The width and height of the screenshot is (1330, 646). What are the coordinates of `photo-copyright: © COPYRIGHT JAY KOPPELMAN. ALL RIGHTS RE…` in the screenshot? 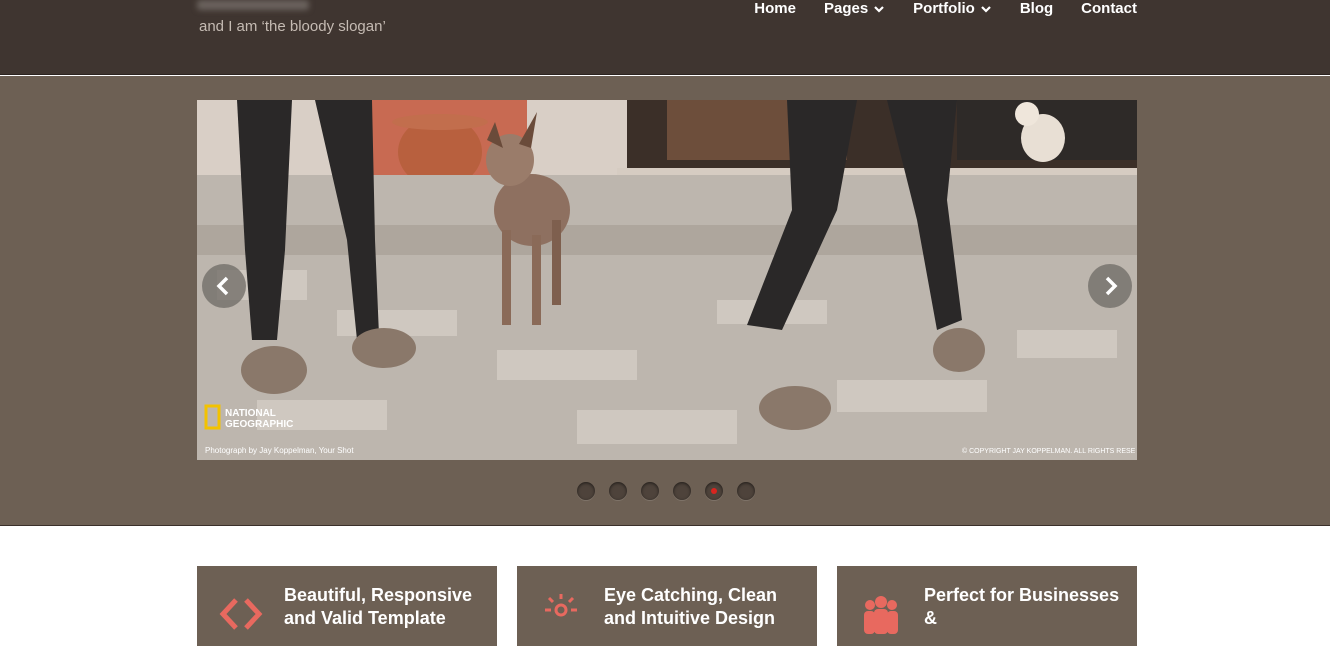 It's located at (1049, 451).